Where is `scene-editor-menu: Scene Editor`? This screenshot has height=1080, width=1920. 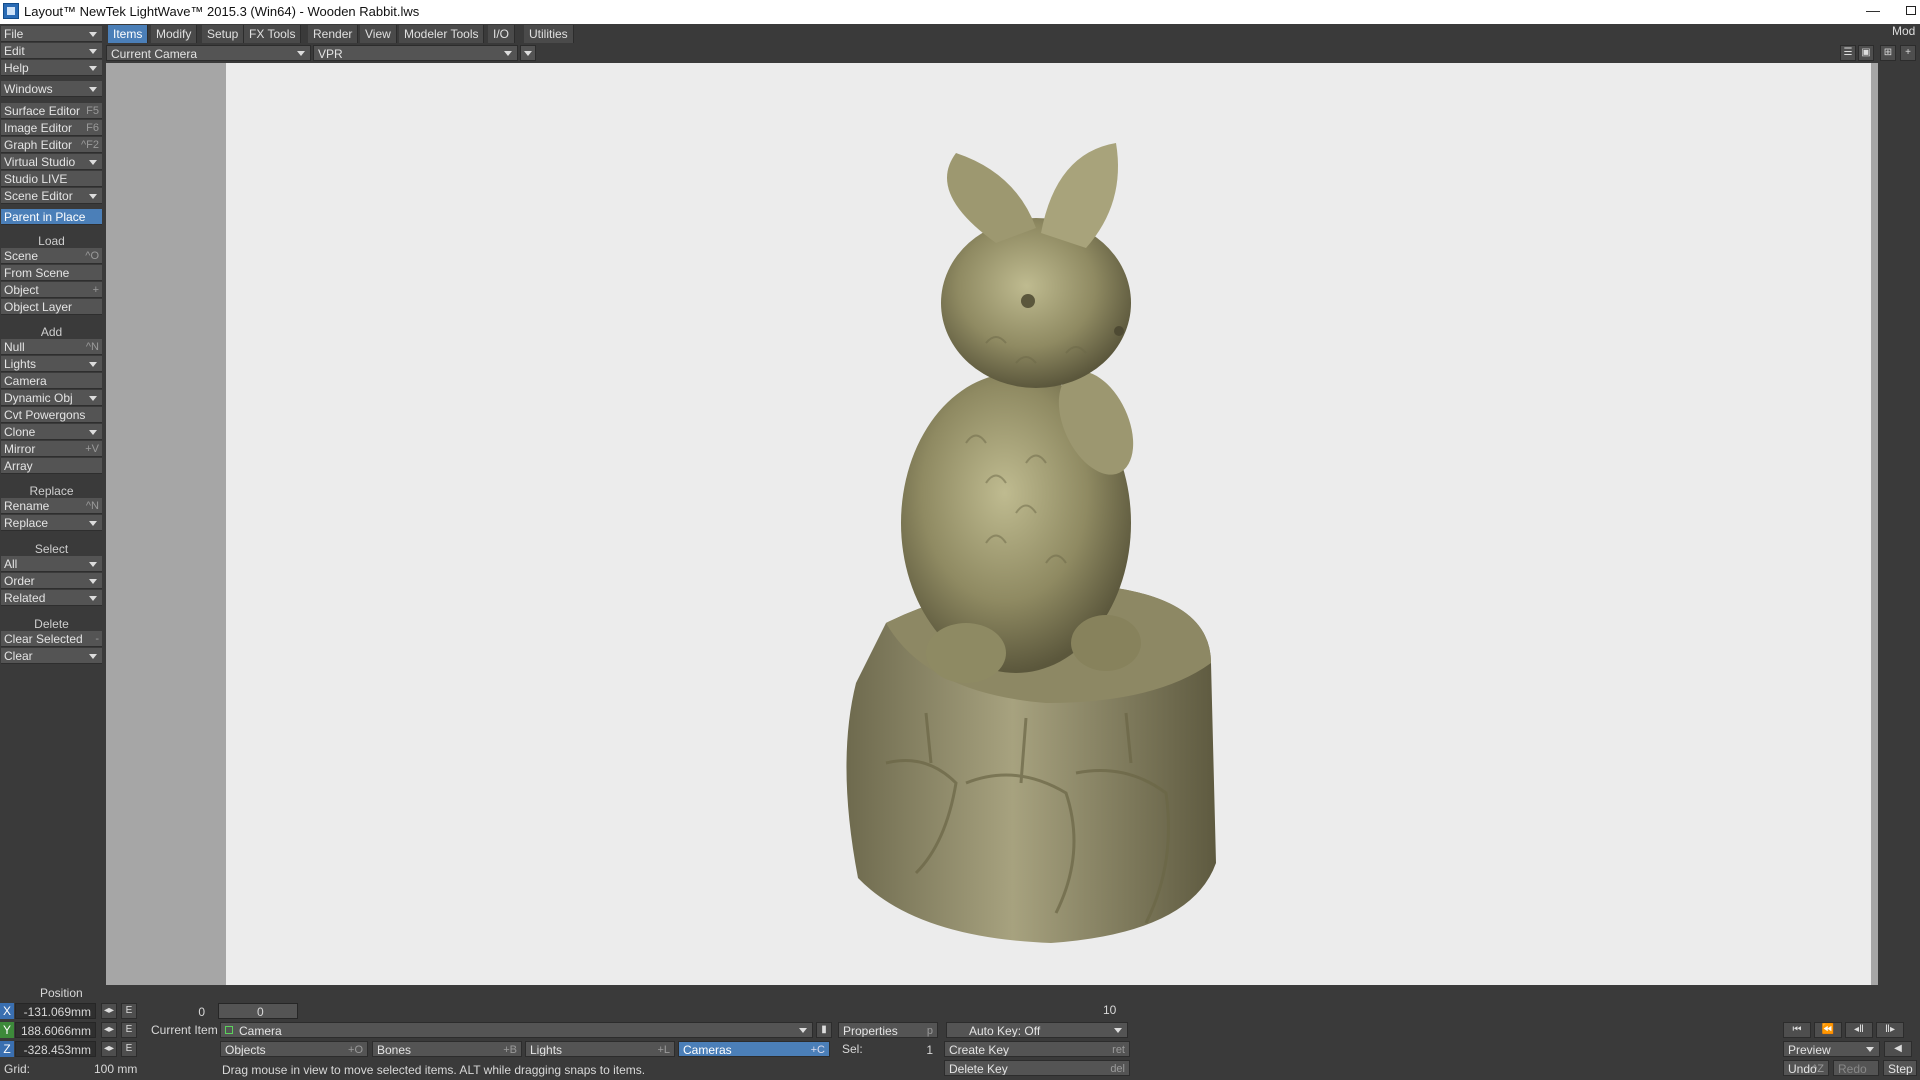 scene-editor-menu: Scene Editor is located at coordinates (51, 196).